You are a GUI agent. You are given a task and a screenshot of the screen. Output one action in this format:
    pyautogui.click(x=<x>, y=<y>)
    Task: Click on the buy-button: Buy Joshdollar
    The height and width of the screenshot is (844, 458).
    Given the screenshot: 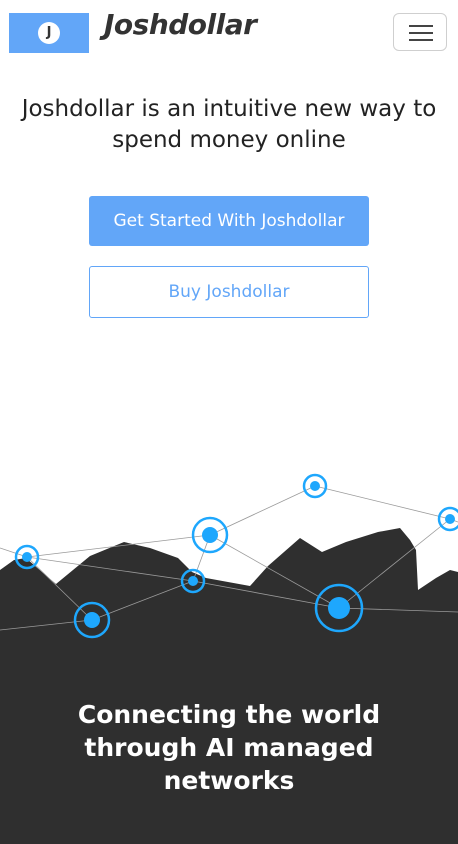 What is the action you would take?
    pyautogui.click(x=229, y=292)
    